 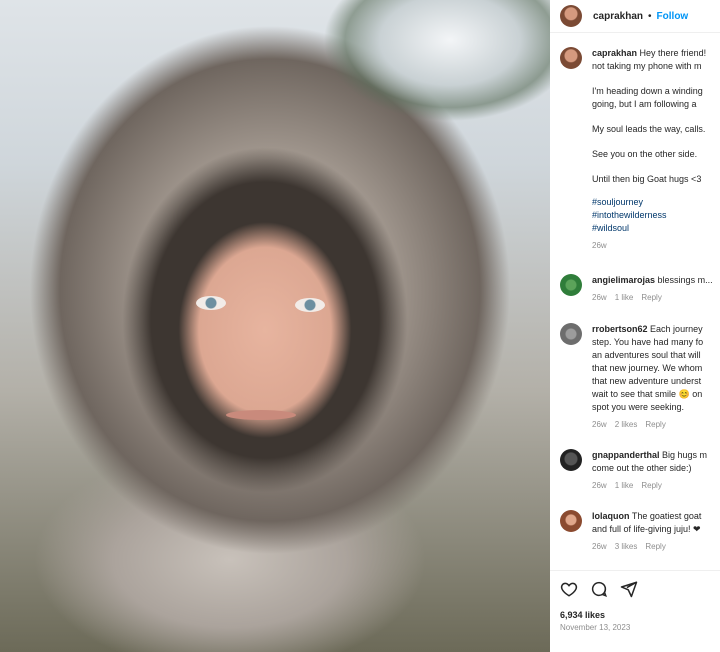 What do you see at coordinates (611, 516) in the screenshot?
I see `commenter-username: lolaquon` at bounding box center [611, 516].